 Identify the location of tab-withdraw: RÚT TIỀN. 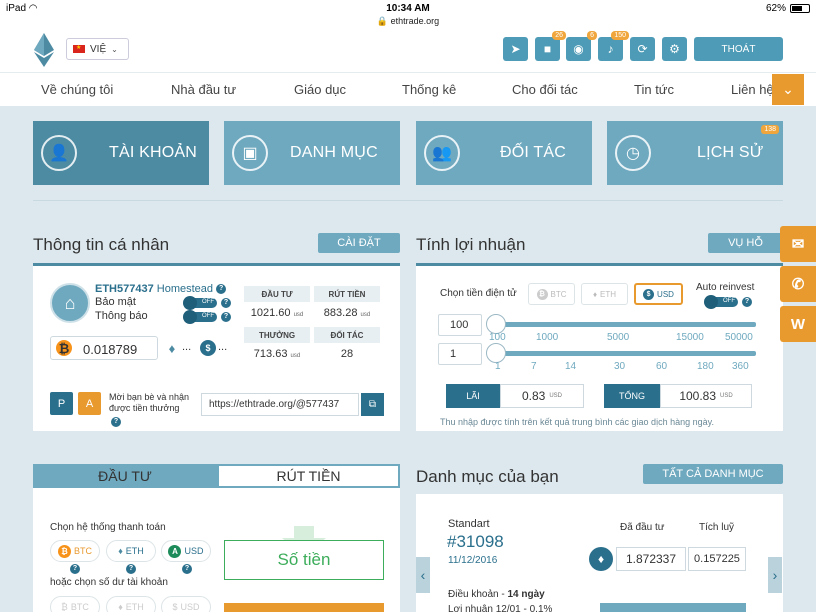
(308, 476).